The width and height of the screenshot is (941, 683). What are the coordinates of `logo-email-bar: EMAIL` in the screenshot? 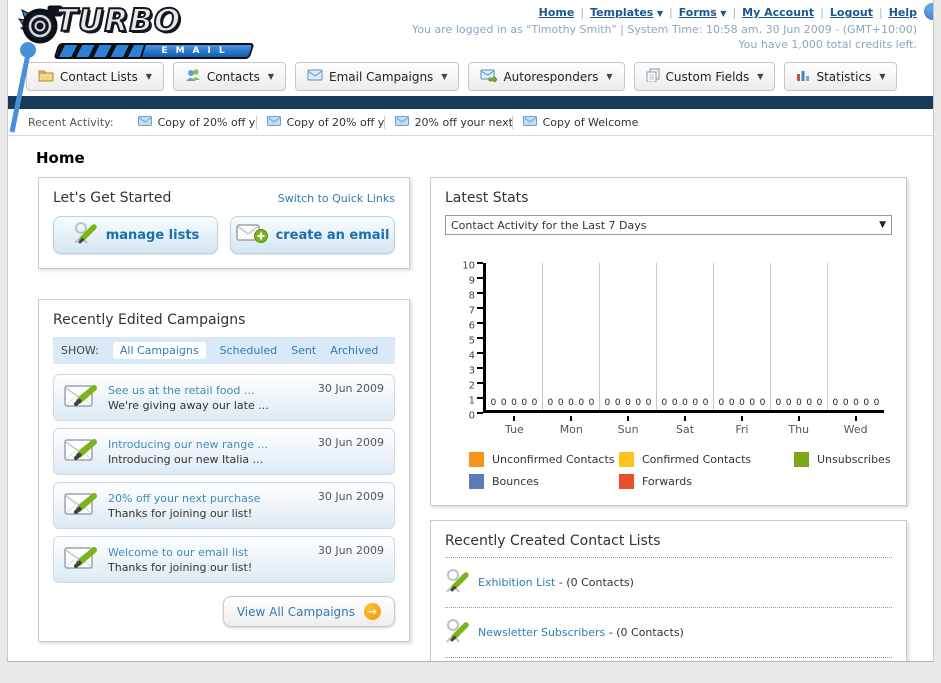 It's located at (154, 51).